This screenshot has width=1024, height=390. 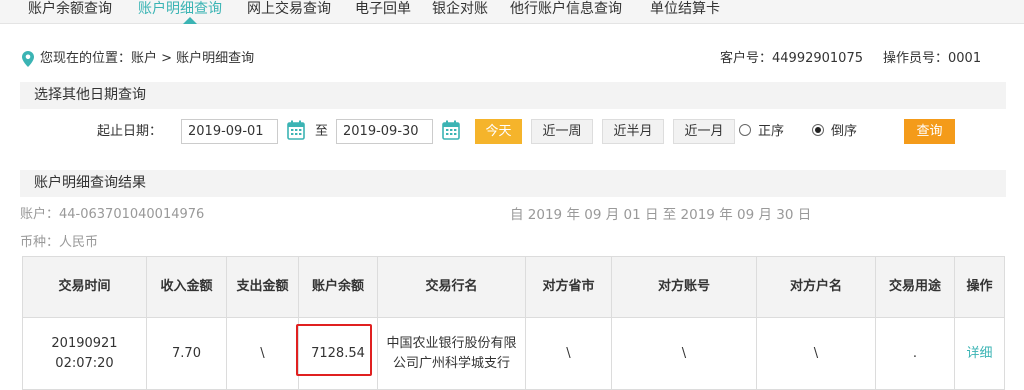 What do you see at coordinates (186, 287) in the screenshot?
I see `header-income: 收入金额` at bounding box center [186, 287].